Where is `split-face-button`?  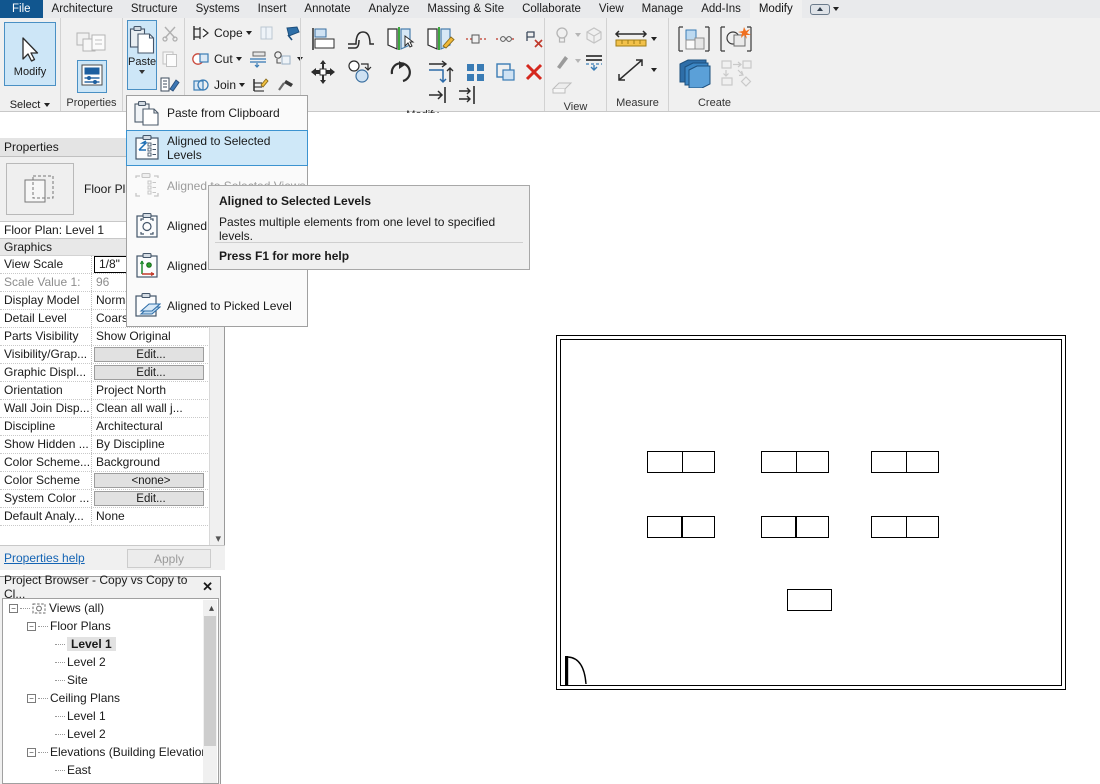
split-face-button is located at coordinates (267, 33).